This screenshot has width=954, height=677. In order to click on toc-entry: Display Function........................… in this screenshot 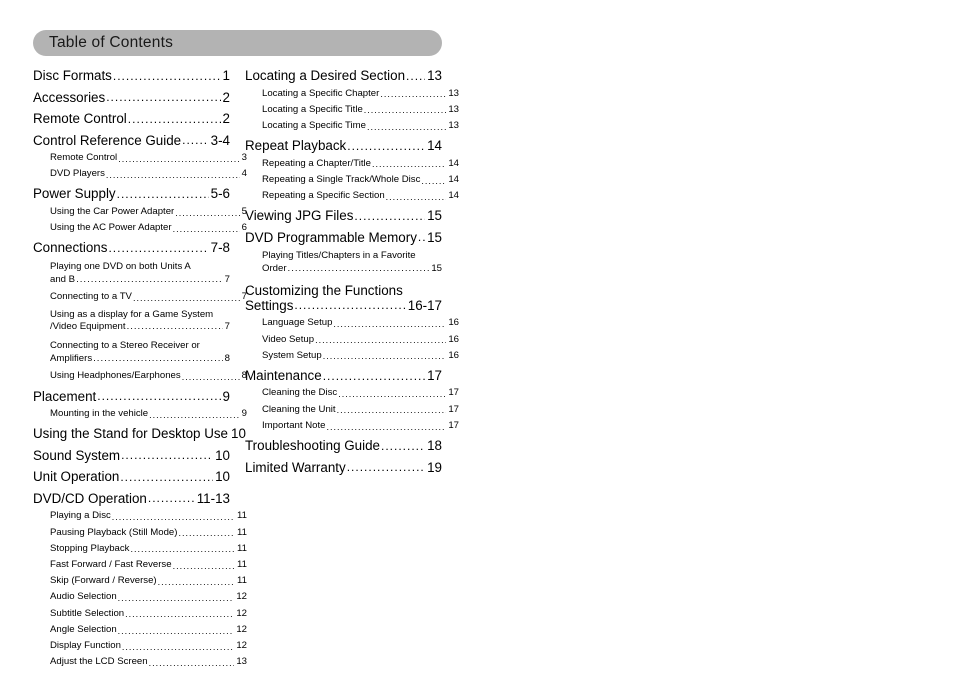, I will do `click(140, 646)`.